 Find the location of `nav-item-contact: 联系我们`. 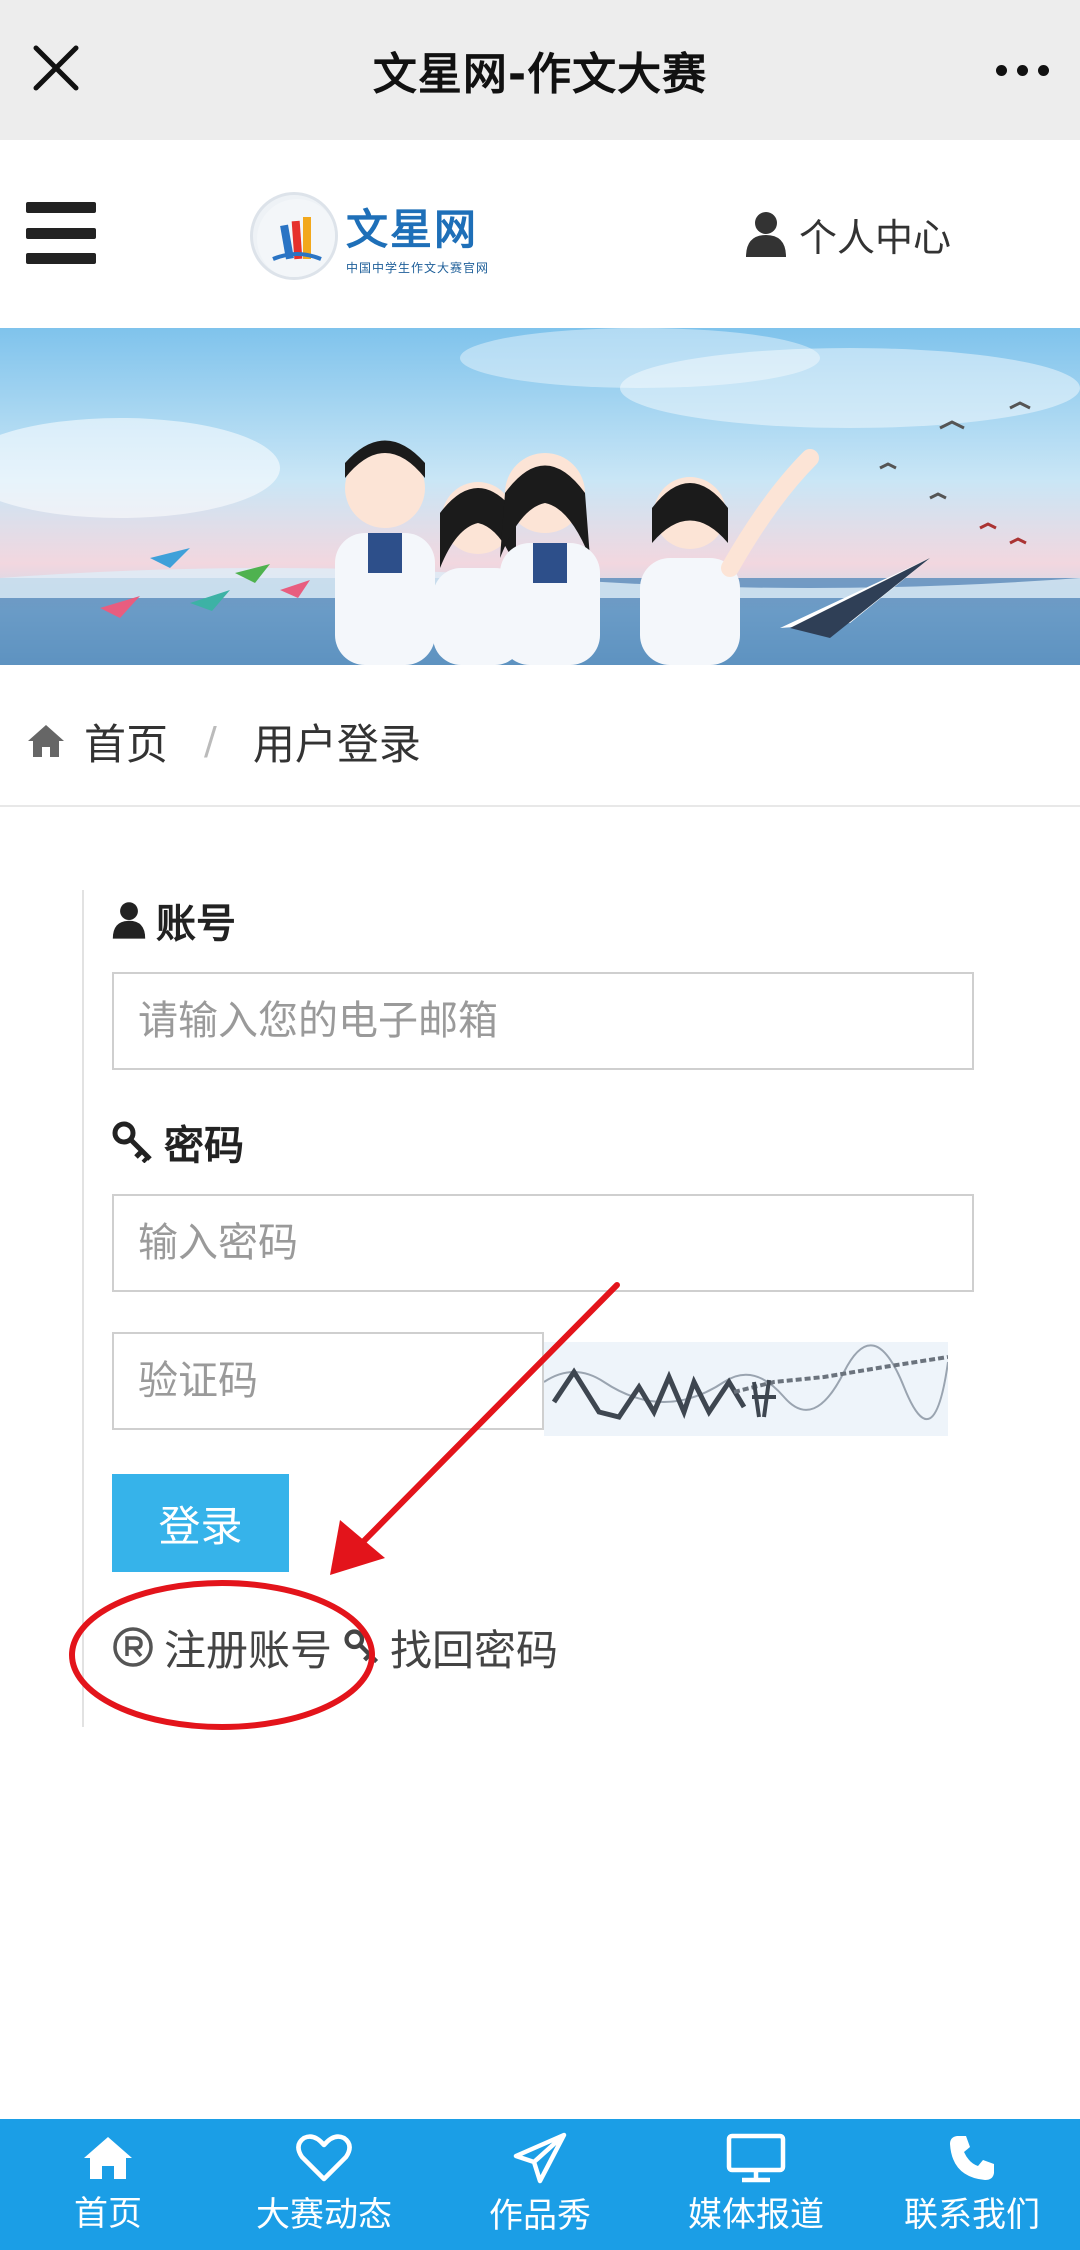

nav-item-contact: 联系我们 is located at coordinates (972, 2184).